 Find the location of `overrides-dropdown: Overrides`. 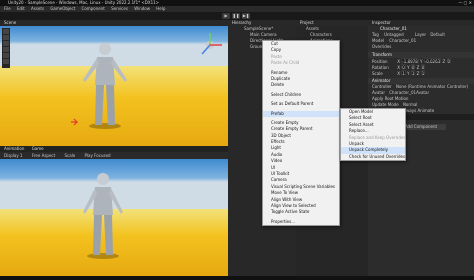

overrides-dropdown: Overrides is located at coordinates (421, 47).